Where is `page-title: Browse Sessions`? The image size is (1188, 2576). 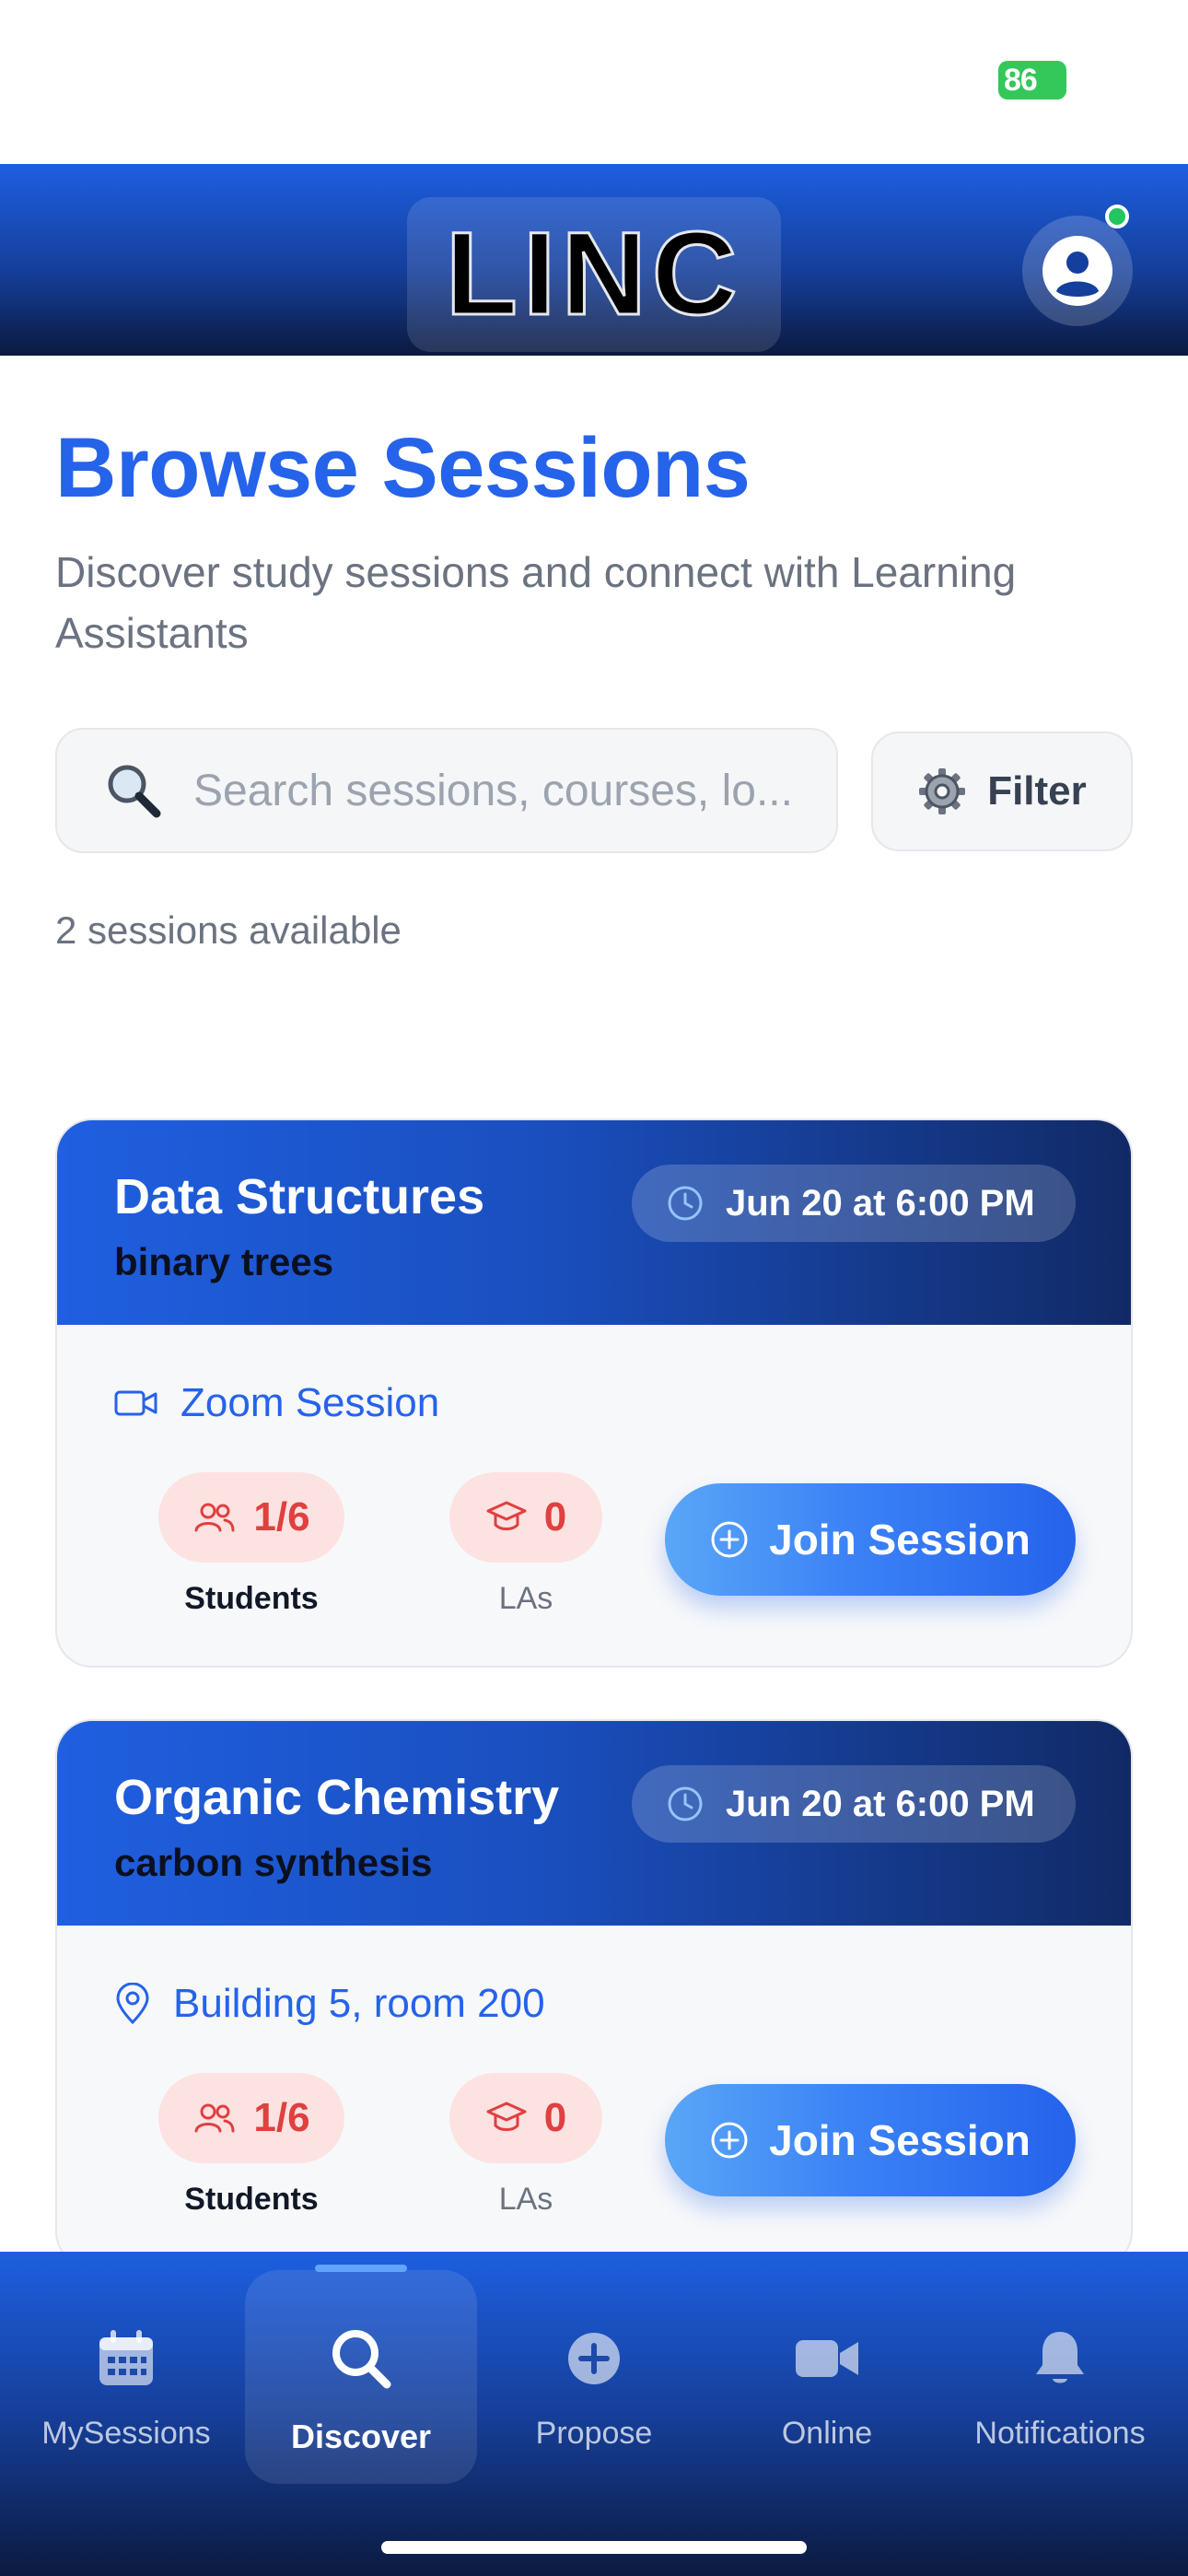 page-title: Browse Sessions is located at coordinates (403, 468).